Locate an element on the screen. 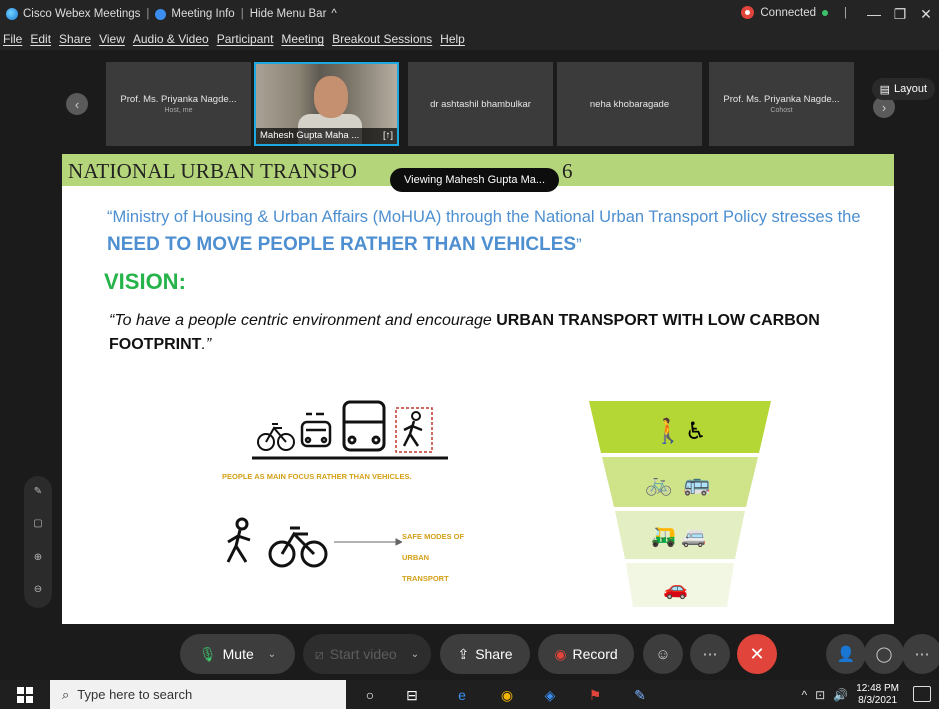  windows-logo-icon is located at coordinates (25, 694).